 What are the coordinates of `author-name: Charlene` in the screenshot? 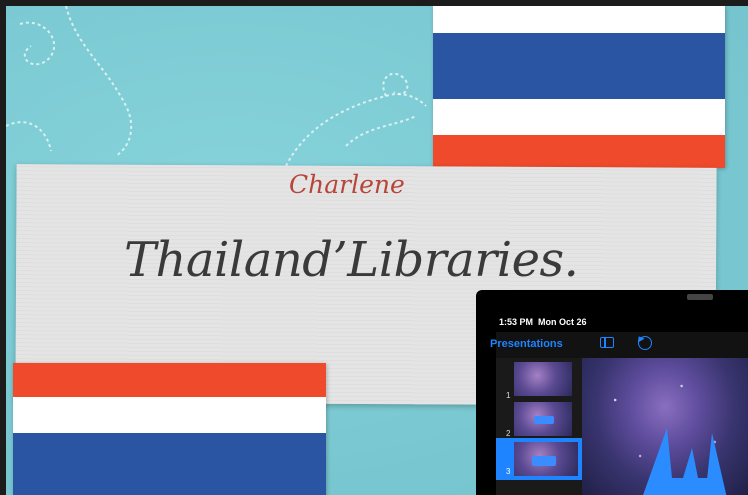 It's located at (347, 184).